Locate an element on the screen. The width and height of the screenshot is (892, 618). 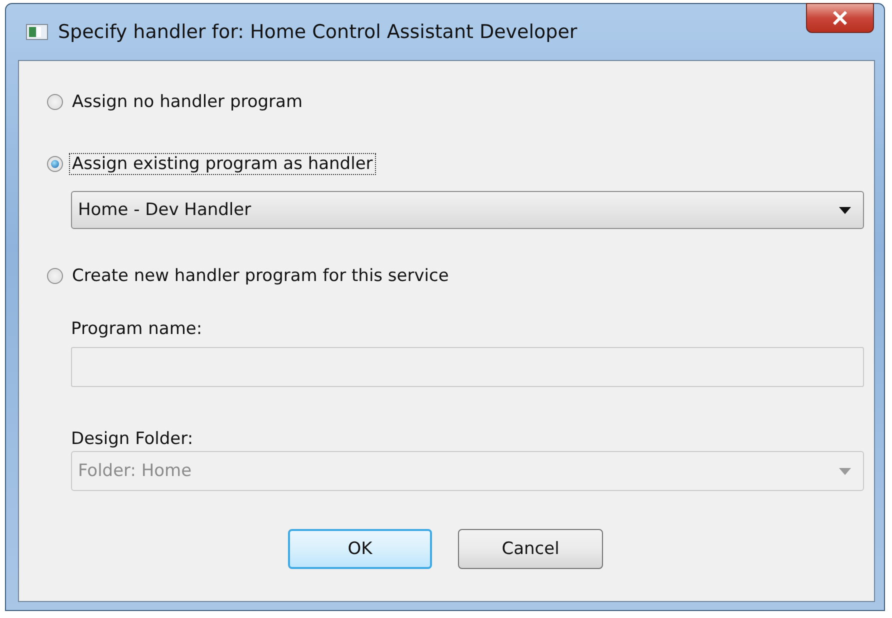
close-button is located at coordinates (840, 18).